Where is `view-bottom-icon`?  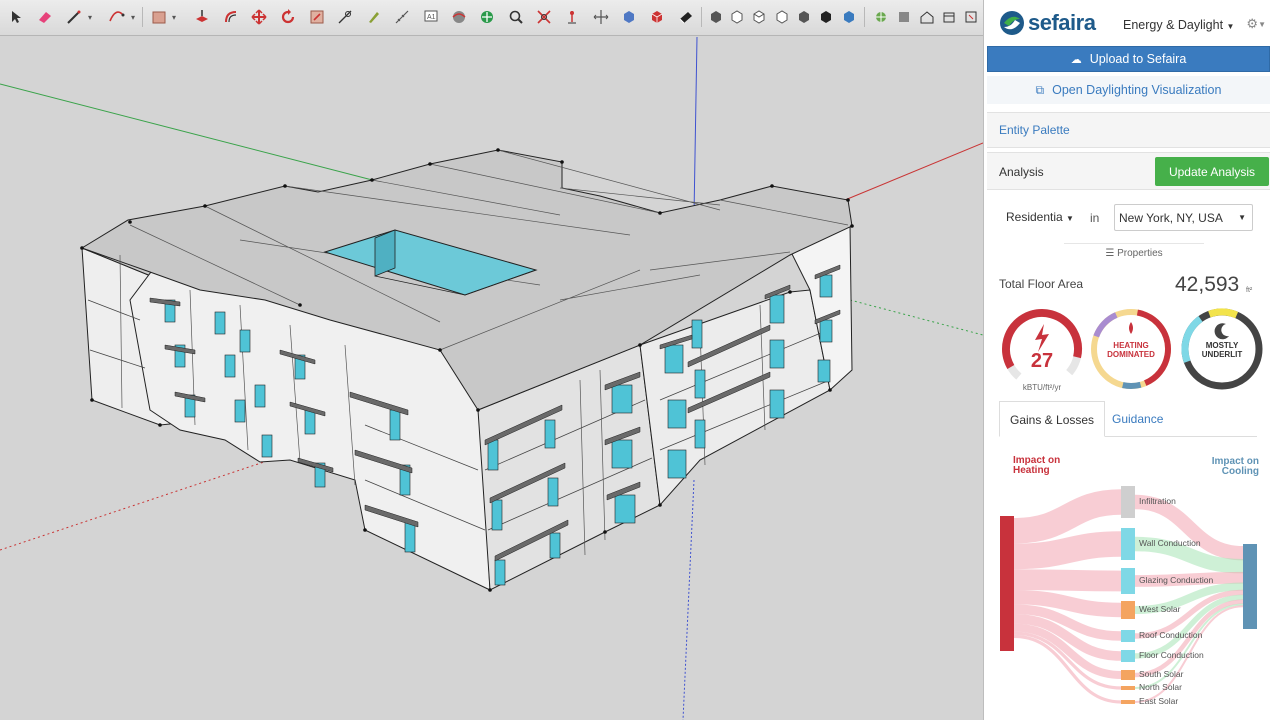 view-bottom-icon is located at coordinates (849, 17).